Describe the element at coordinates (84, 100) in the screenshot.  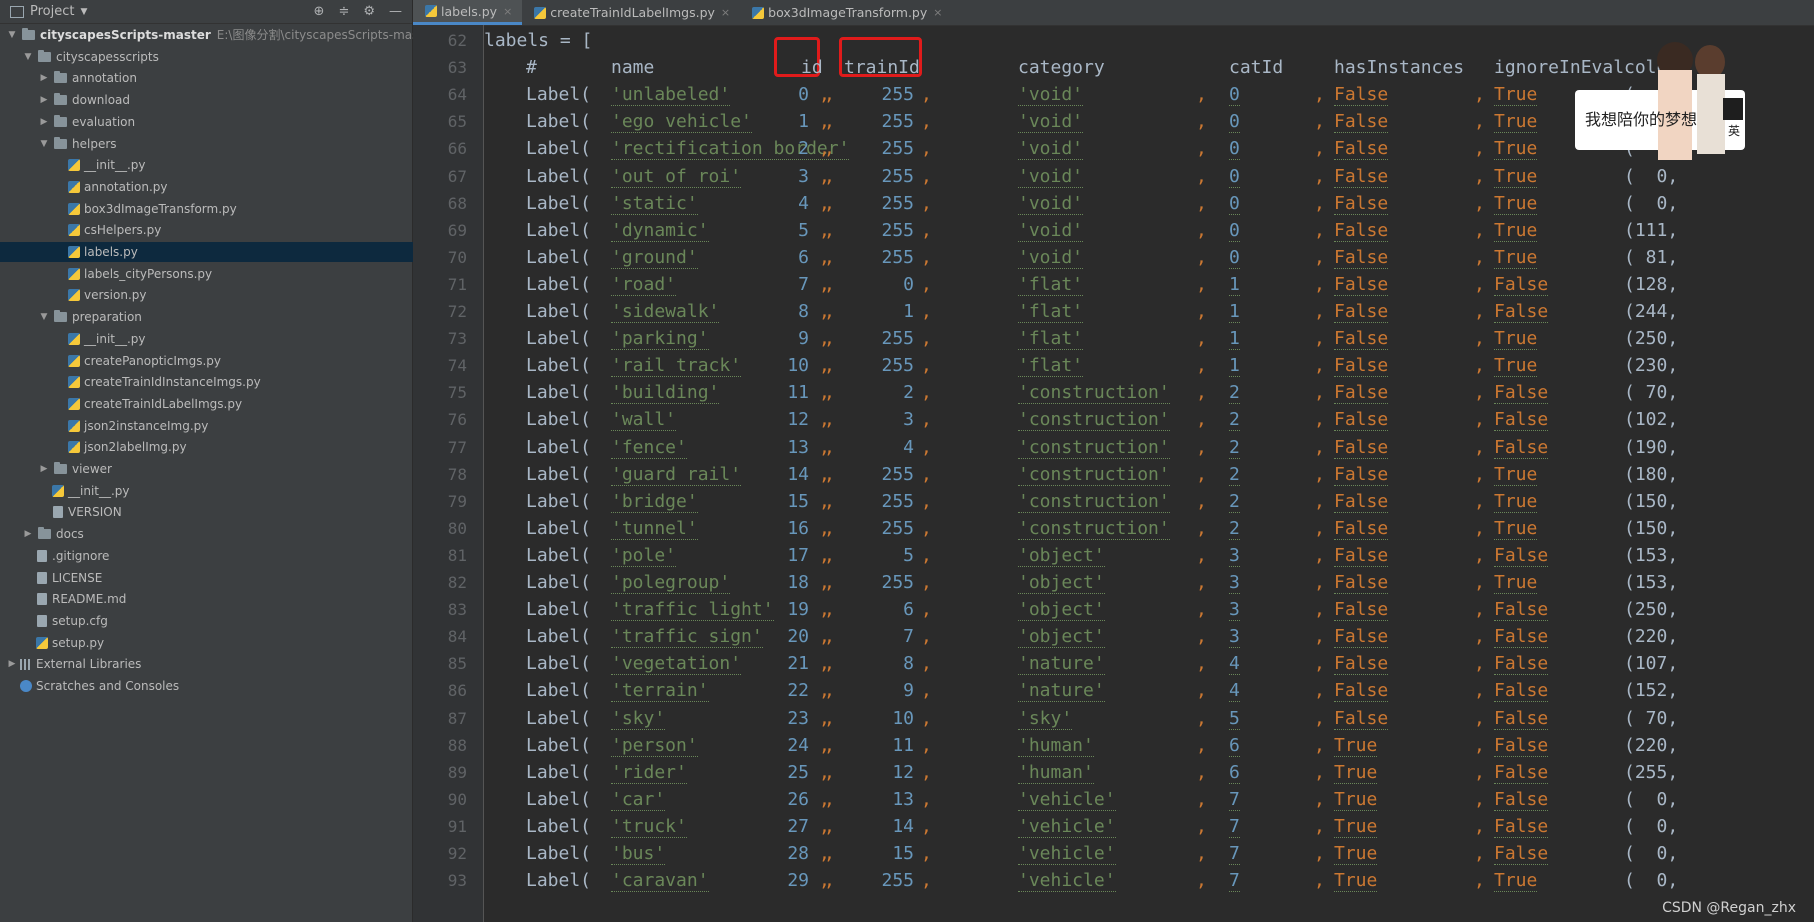
I see `tree-item: ▶ download` at that location.